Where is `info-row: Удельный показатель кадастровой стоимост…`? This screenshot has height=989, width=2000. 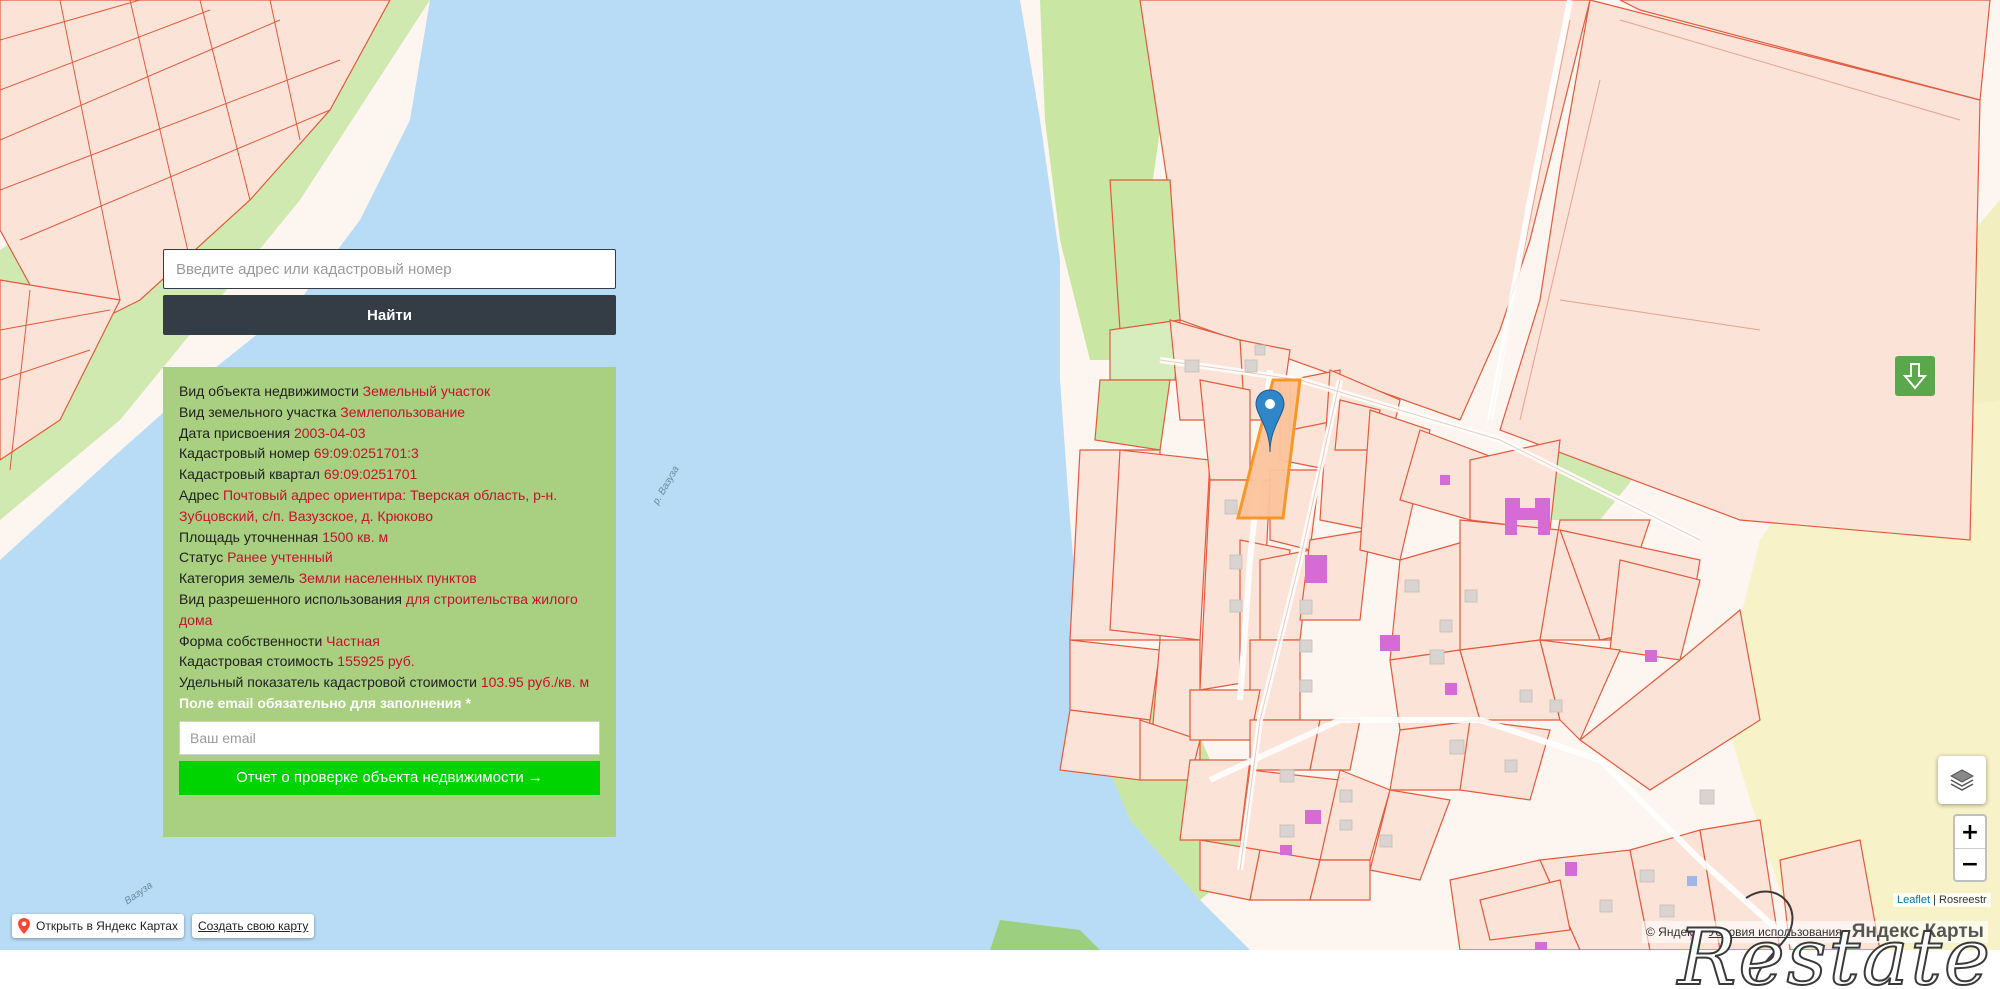
info-row: Удельный показатель кадастровой стоимост… is located at coordinates (389, 682).